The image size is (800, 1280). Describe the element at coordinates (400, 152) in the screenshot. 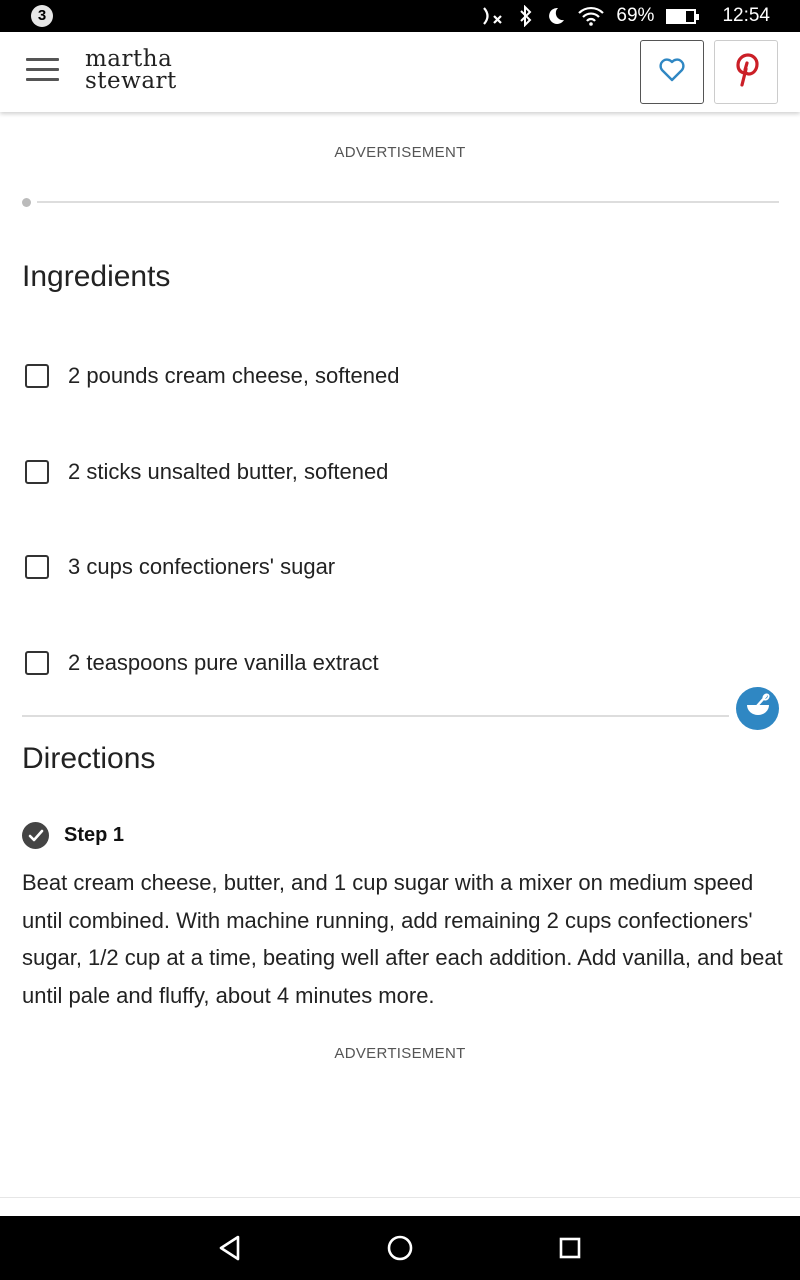

I see `advertisement-label-top: ADVERTISEMENT` at that location.